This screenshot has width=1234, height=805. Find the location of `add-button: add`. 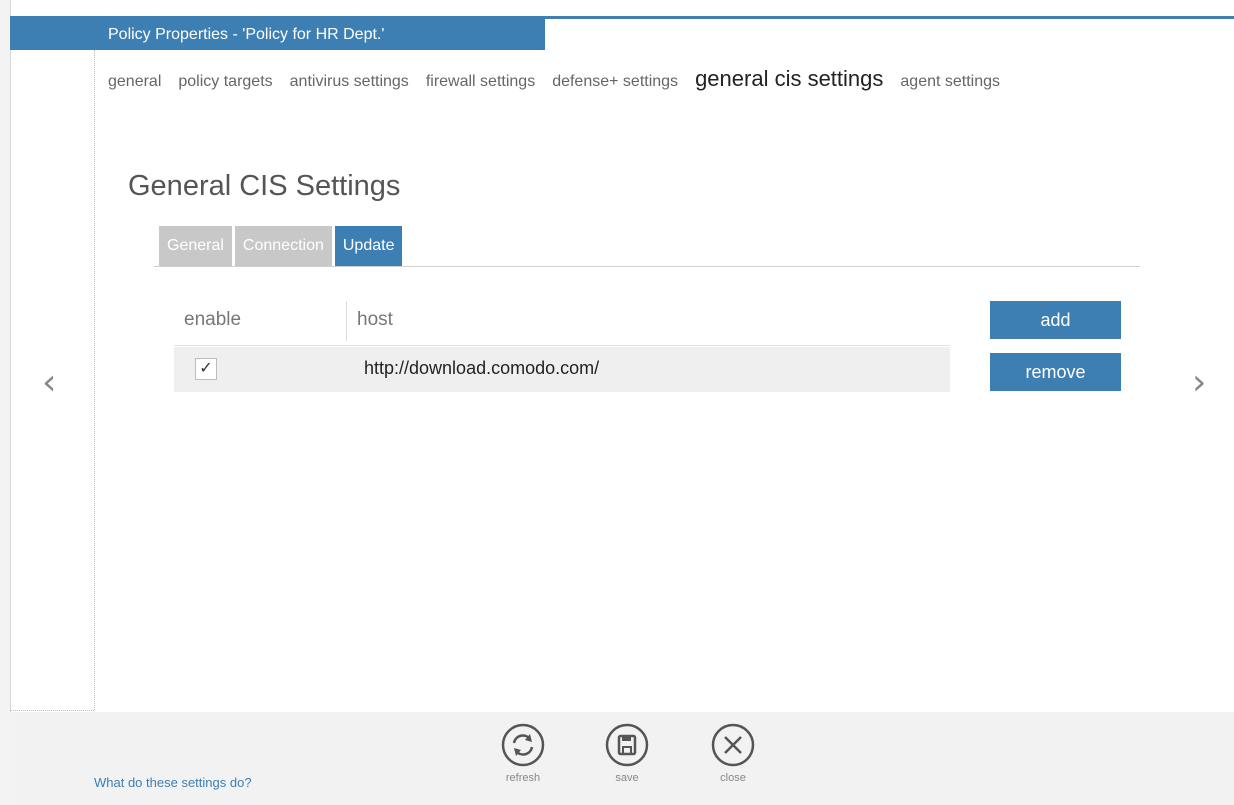

add-button: add is located at coordinates (1055, 320).